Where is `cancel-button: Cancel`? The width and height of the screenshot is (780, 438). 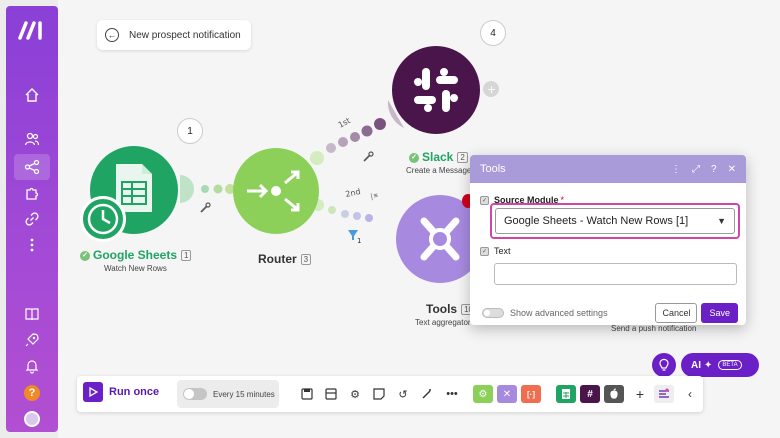
cancel-button: Cancel is located at coordinates (676, 313).